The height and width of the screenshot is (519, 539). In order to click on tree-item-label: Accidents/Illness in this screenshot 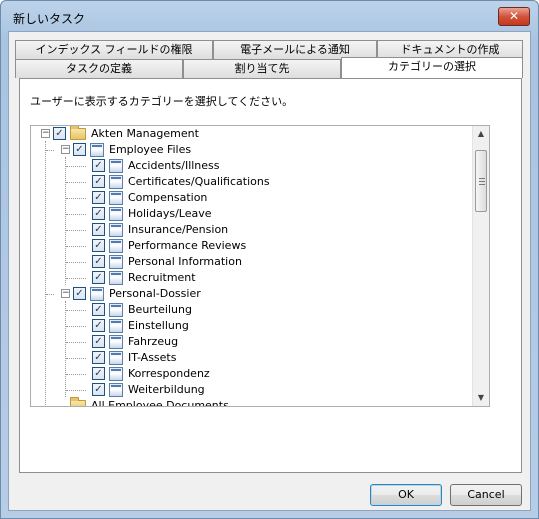, I will do `click(174, 165)`.